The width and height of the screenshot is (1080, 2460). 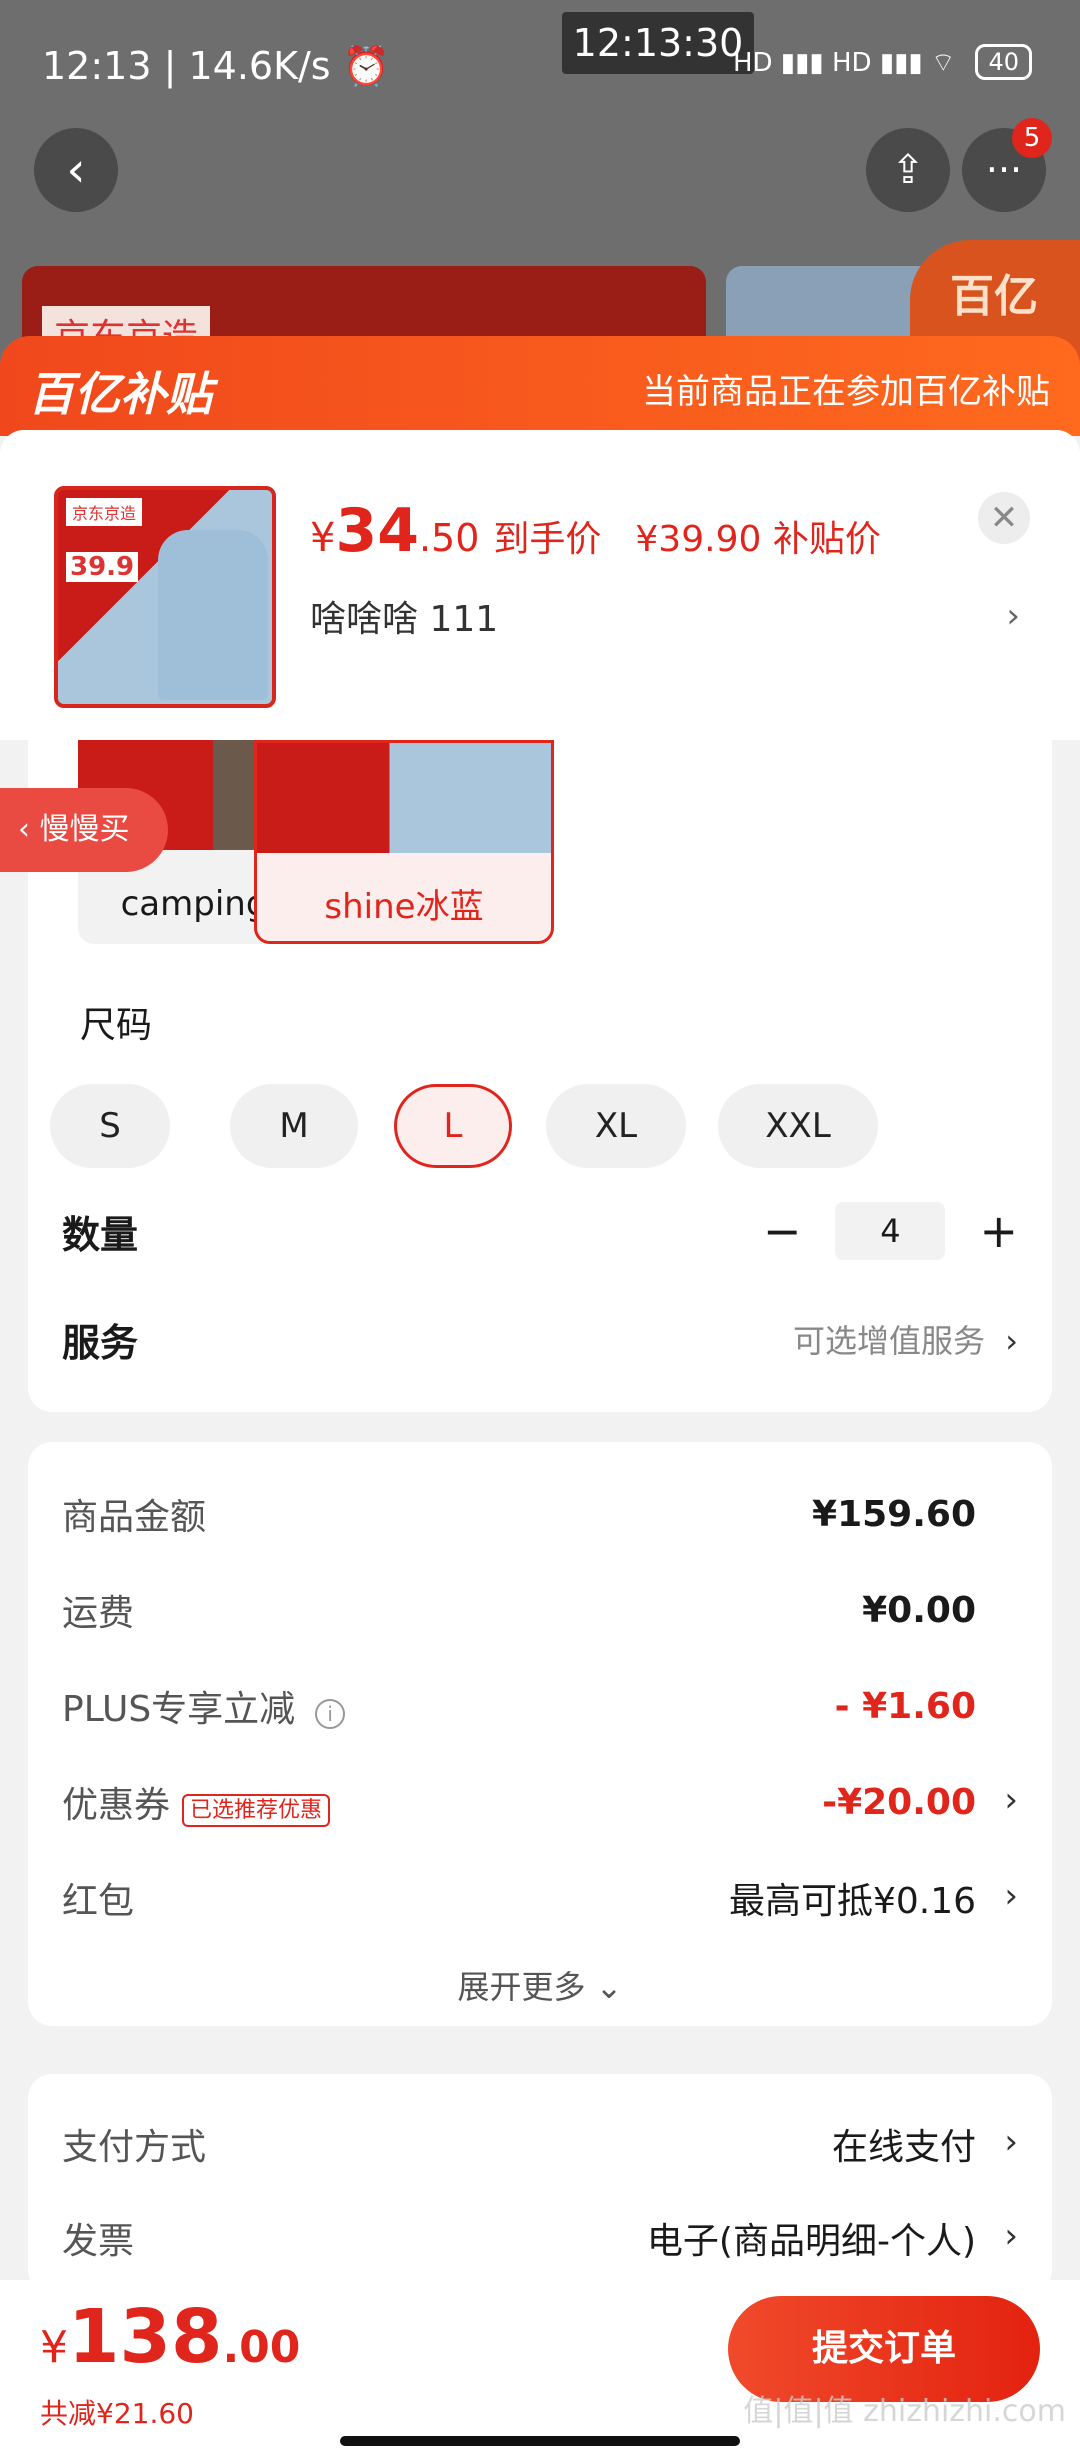 What do you see at coordinates (100, 1342) in the screenshot?
I see `service-label: 服务` at bounding box center [100, 1342].